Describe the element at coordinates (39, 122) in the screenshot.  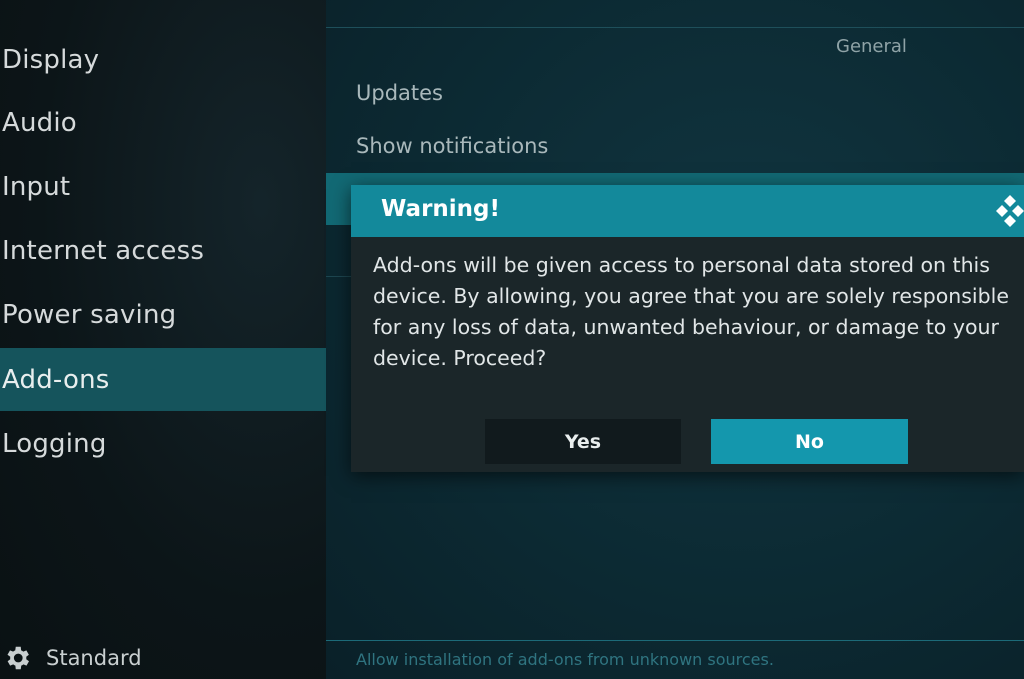
I see `sidebar-item-label: Audio` at that location.